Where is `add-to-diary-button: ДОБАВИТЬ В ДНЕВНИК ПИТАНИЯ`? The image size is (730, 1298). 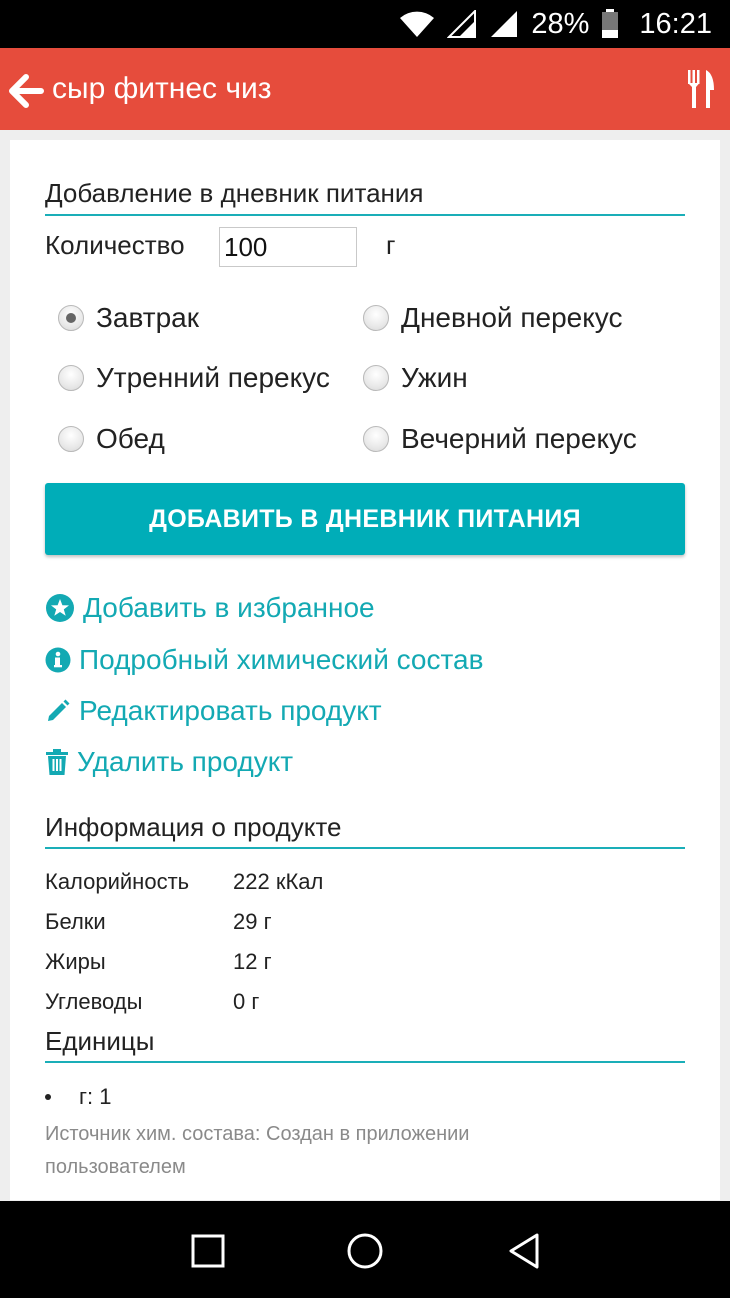 add-to-diary-button: ДОБАВИТЬ В ДНЕВНИК ПИТАНИЯ is located at coordinates (365, 519).